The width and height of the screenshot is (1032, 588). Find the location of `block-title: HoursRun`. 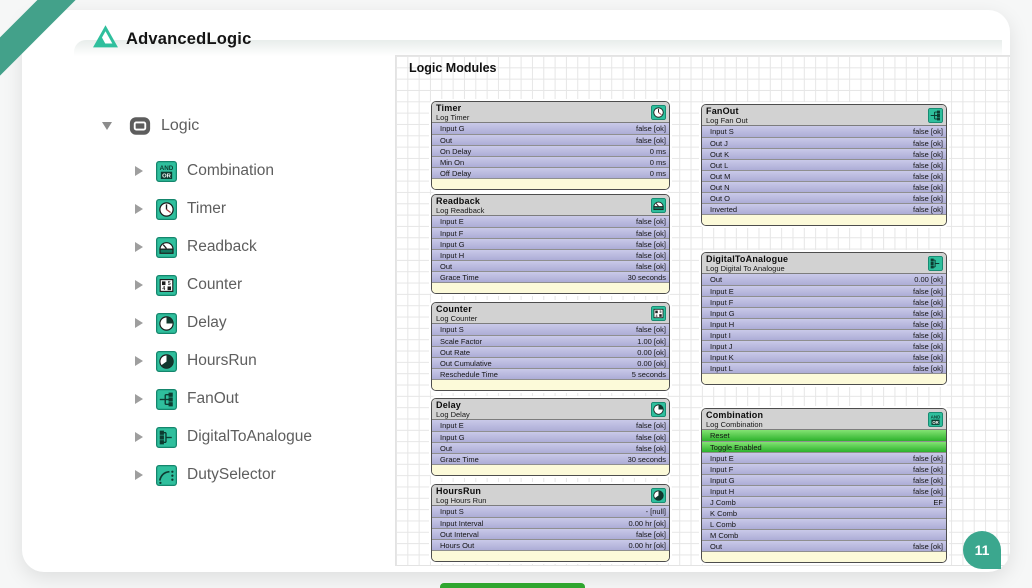

block-title: HoursRun is located at coordinates (459, 491).